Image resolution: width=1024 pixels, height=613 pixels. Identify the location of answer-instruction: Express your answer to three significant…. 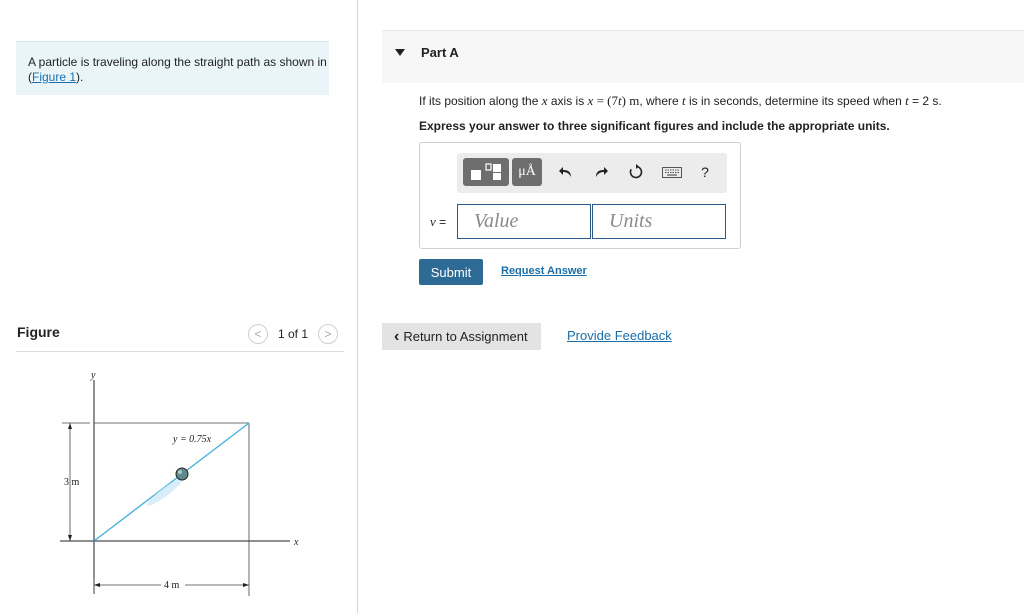
(654, 126).